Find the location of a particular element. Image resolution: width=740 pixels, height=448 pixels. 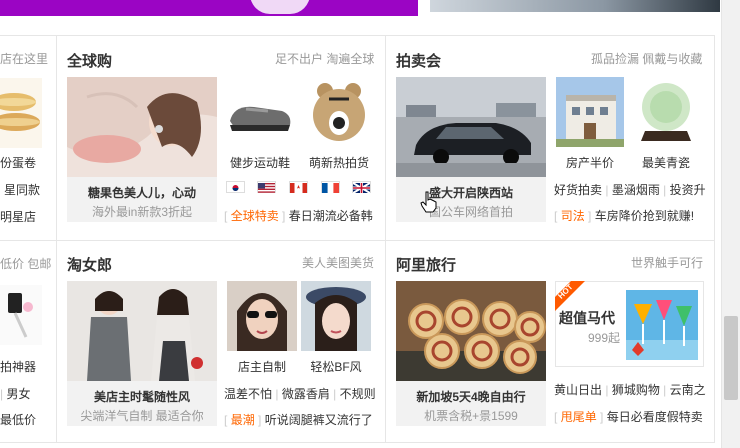

taonvlang-title: 淘女郎 is located at coordinates (89, 264).